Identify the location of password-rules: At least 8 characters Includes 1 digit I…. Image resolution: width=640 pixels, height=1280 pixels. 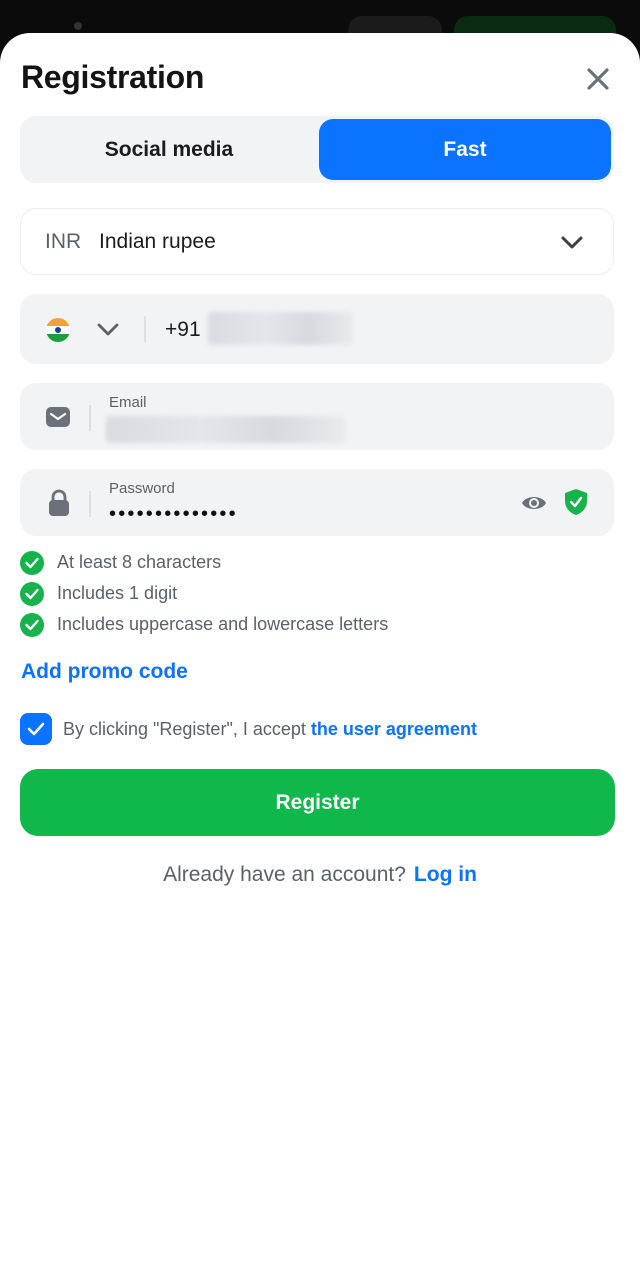
(204, 593).